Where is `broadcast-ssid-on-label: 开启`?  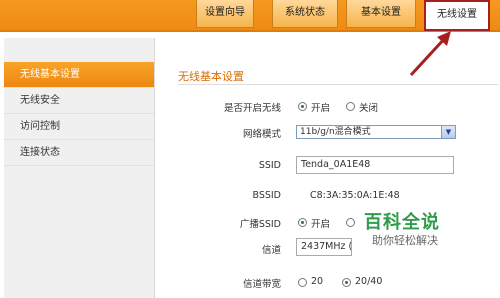
broadcast-ssid-on-label: 开启 is located at coordinates (321, 224).